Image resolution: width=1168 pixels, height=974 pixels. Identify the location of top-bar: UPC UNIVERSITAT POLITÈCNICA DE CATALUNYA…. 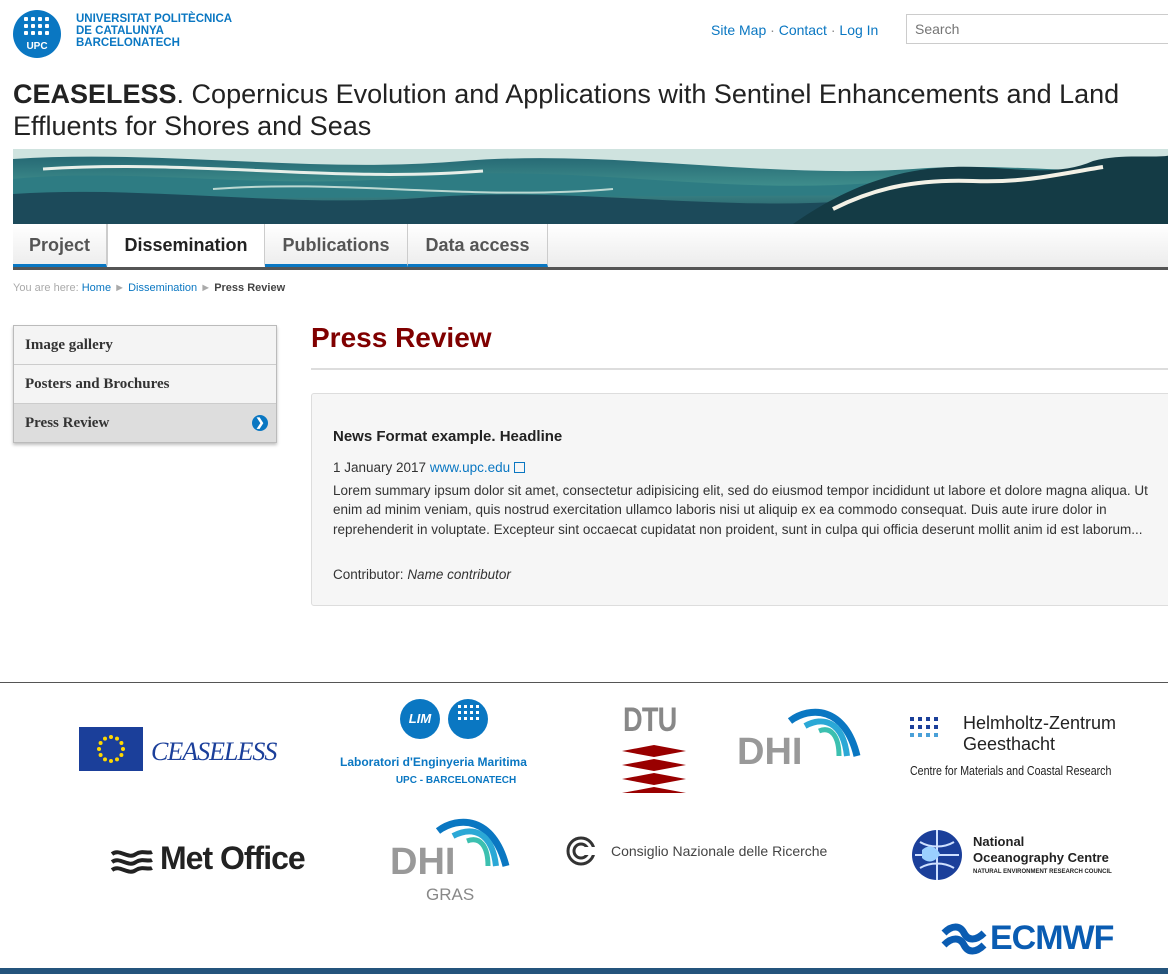
(584, 31).